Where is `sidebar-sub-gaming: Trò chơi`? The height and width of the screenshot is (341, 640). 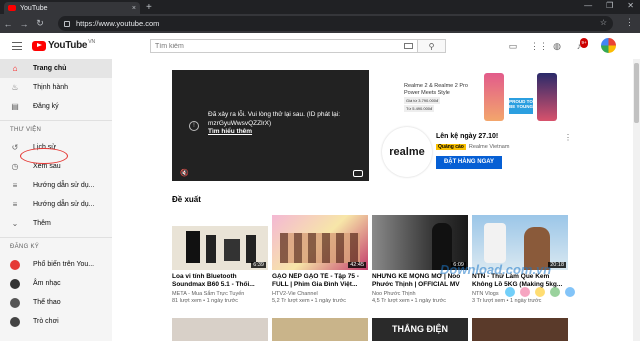
sidebar-sub-gaming: Trò chơi is located at coordinates (56, 321).